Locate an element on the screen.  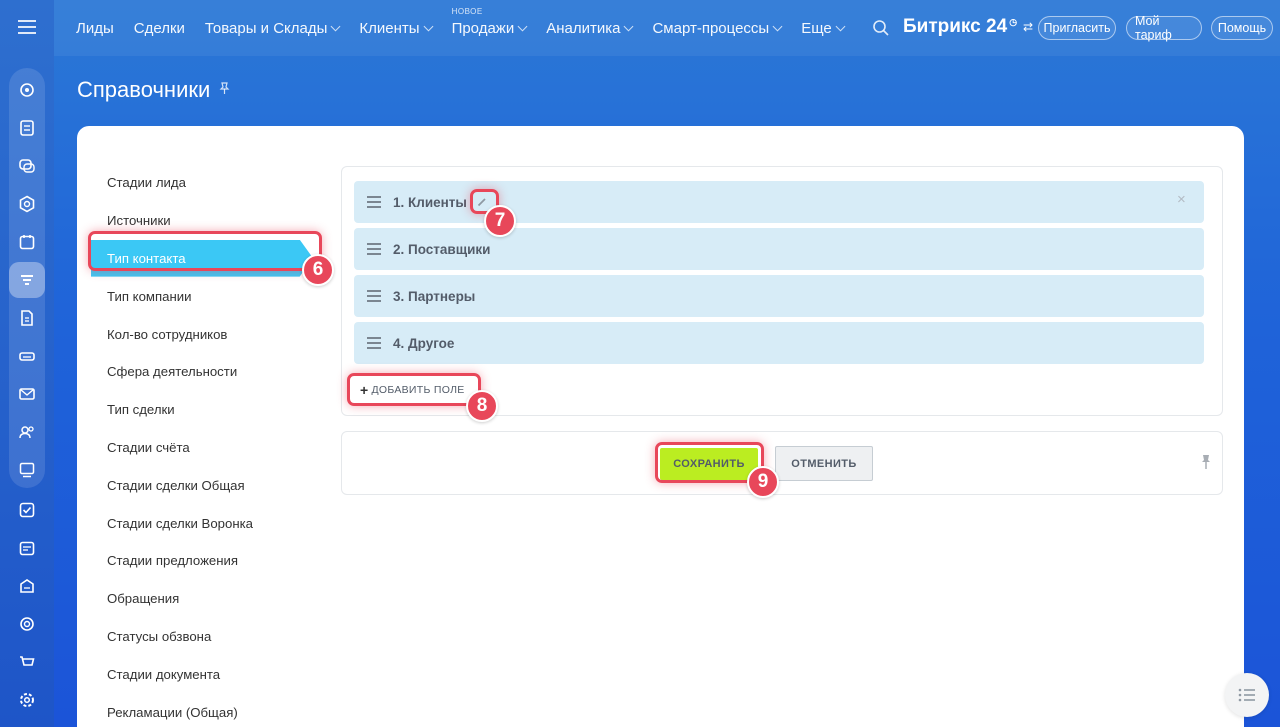
nav-item-label: Сделки is located at coordinates (159, 28).